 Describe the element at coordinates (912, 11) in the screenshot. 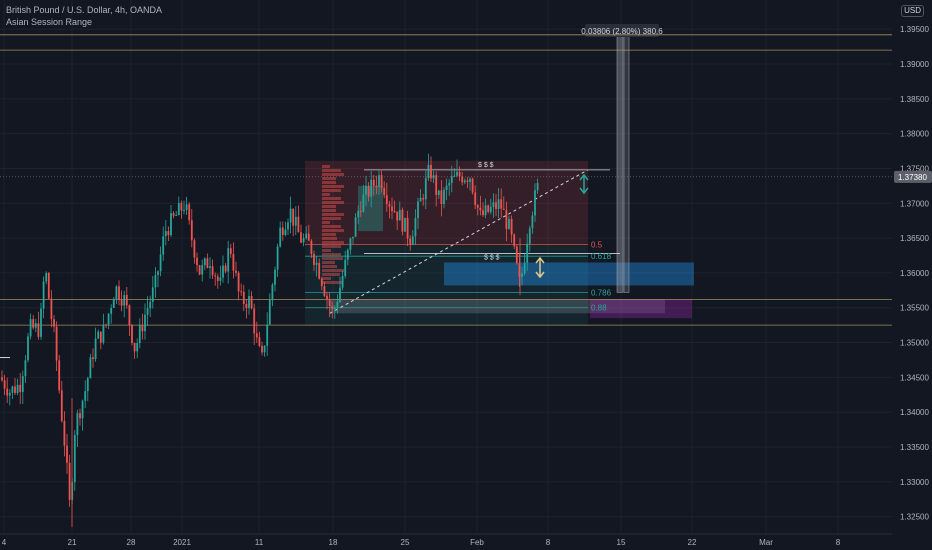

I see `currency-button: USD` at that location.